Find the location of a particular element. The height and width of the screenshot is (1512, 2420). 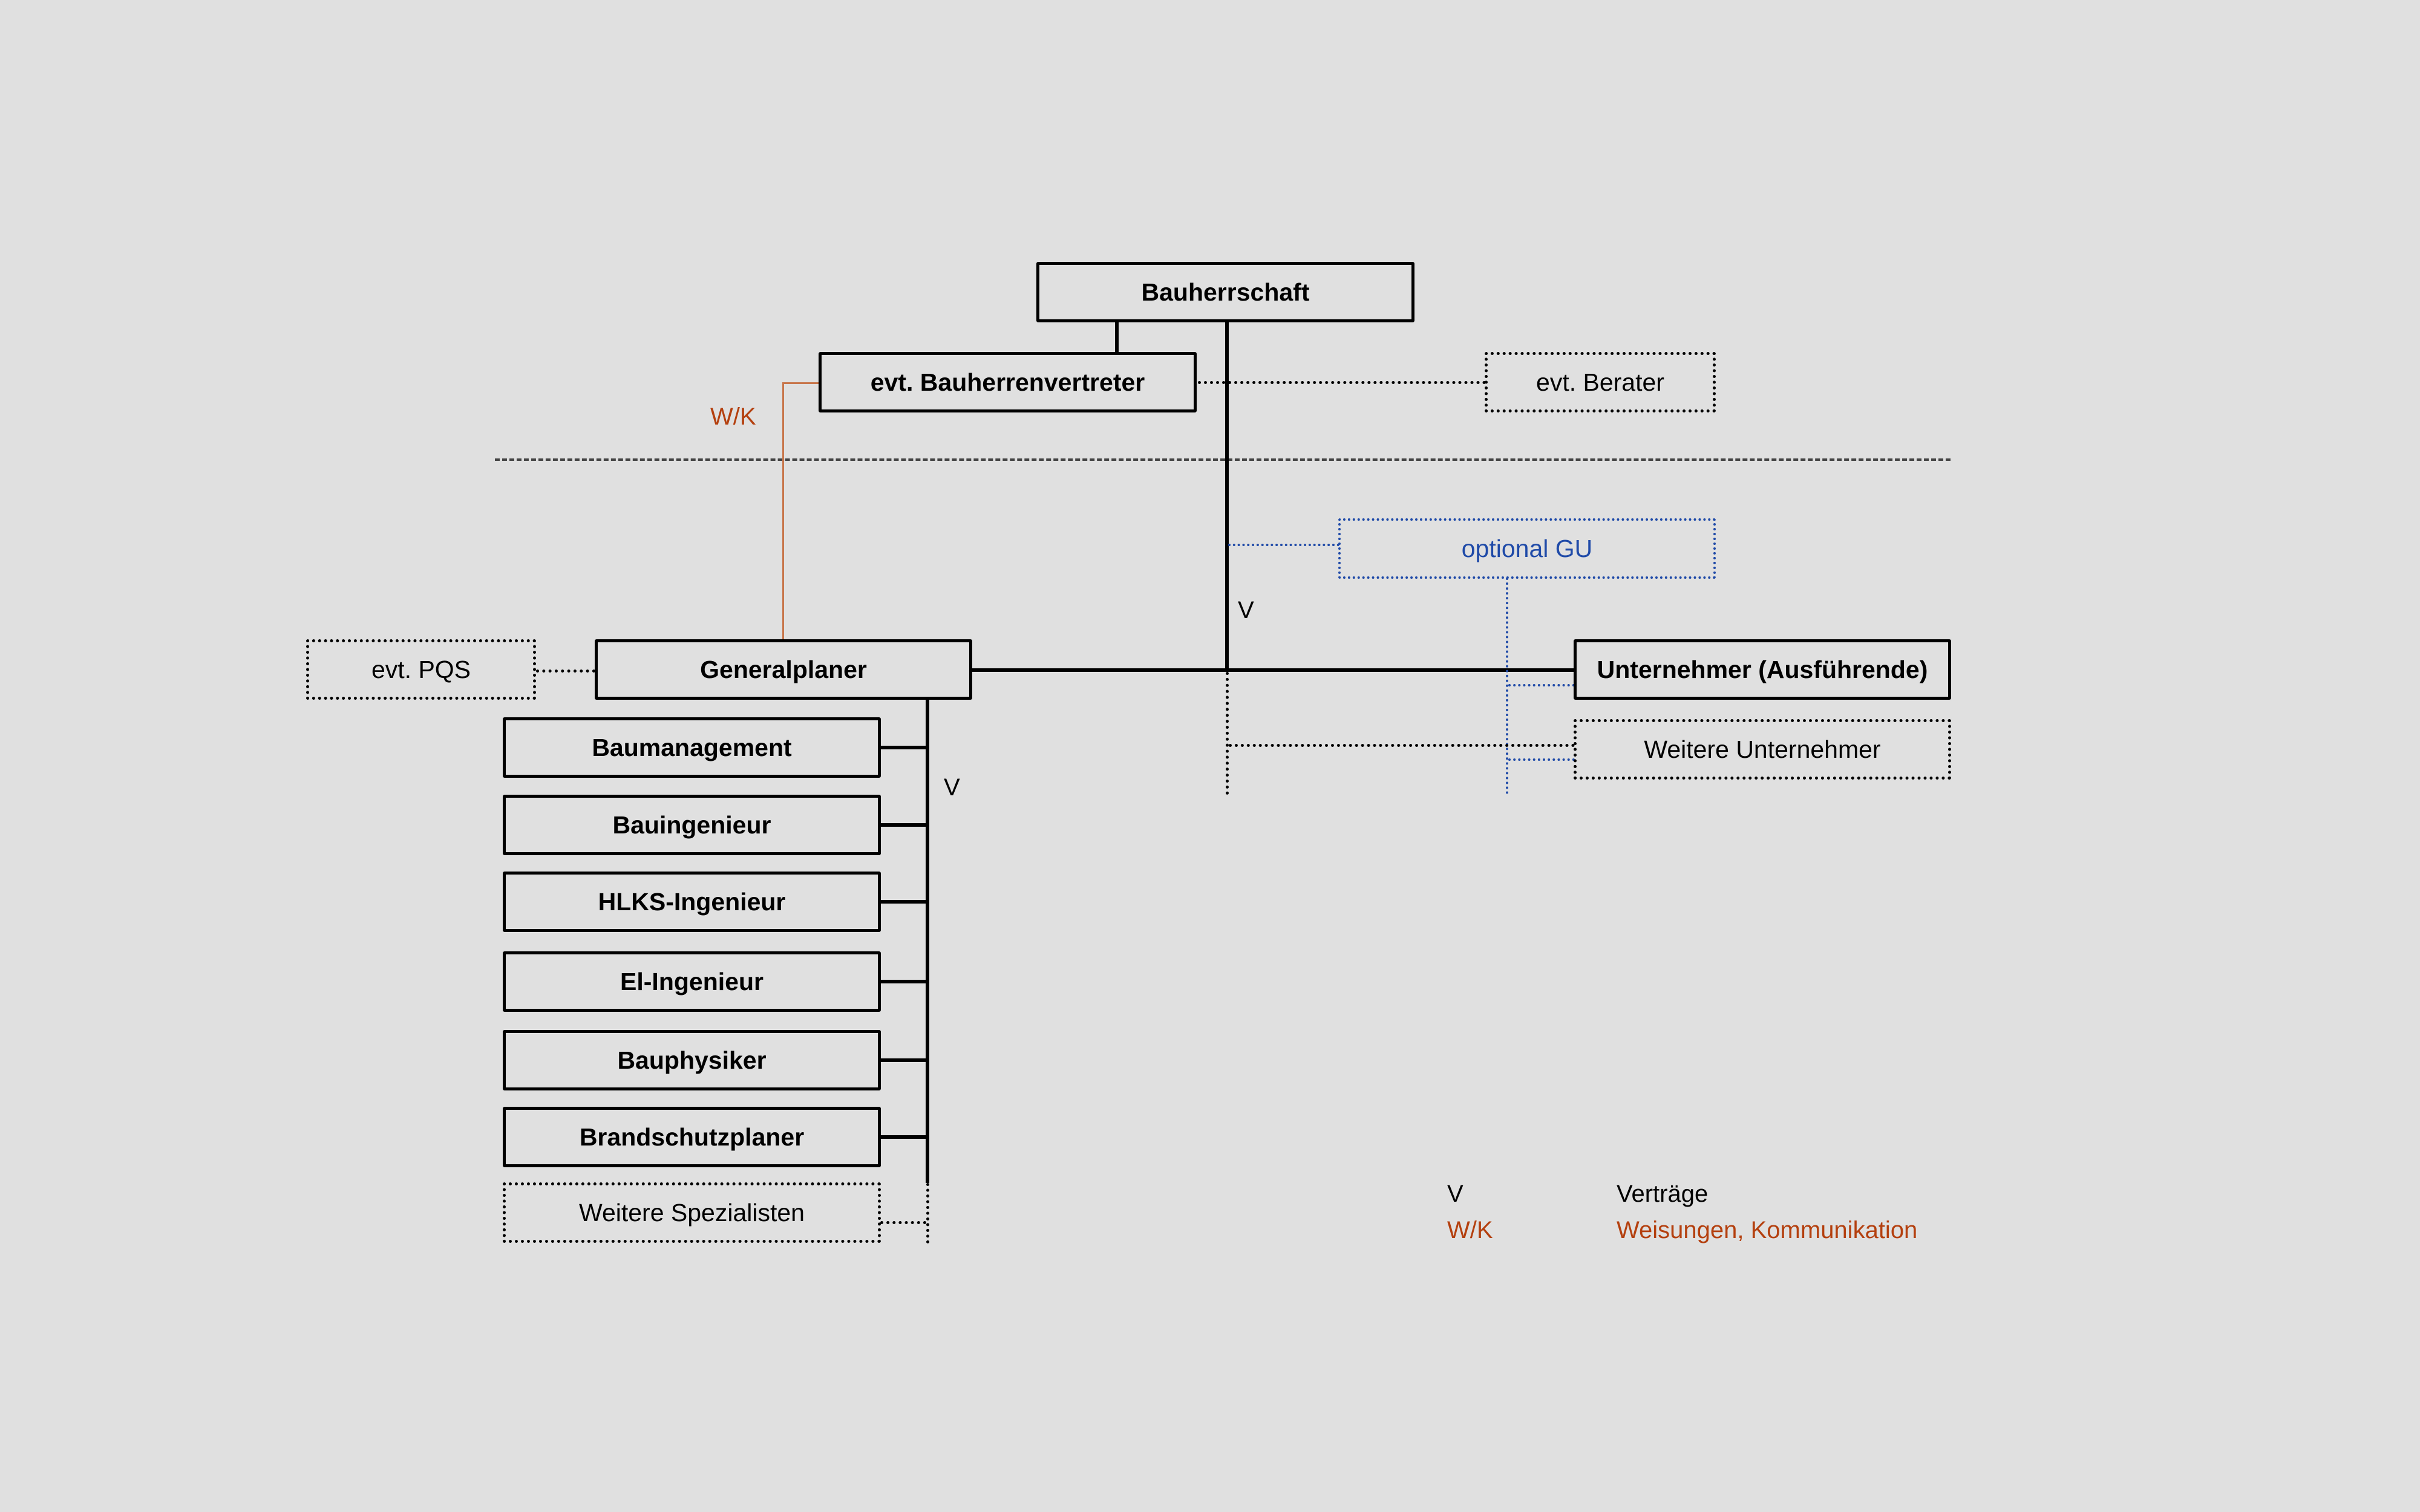

node-label: HLKS-Ingenieur is located at coordinates (692, 901).